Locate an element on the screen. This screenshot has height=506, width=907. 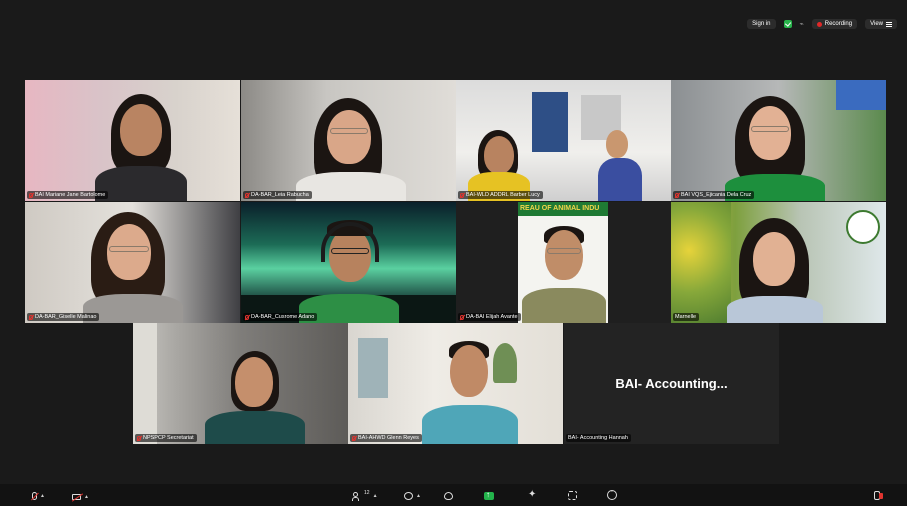
participant-name: BAI Mariane Jane Bartolome is located at coordinates (70, 195).